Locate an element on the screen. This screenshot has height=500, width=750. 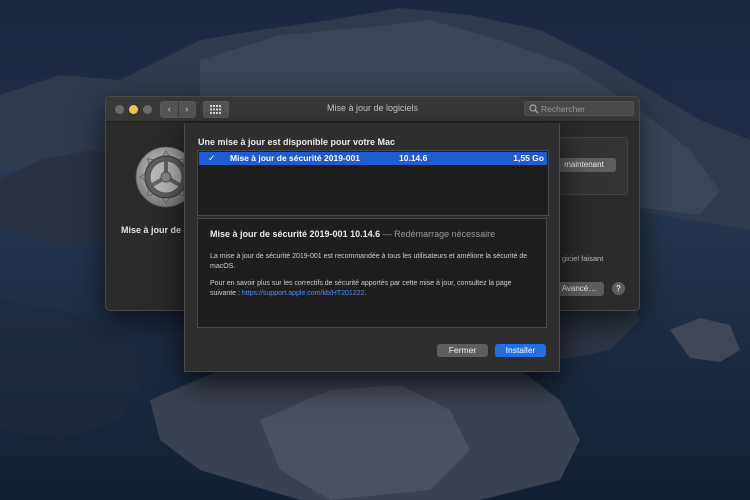
install-button: Installer is located at coordinates (520, 350).